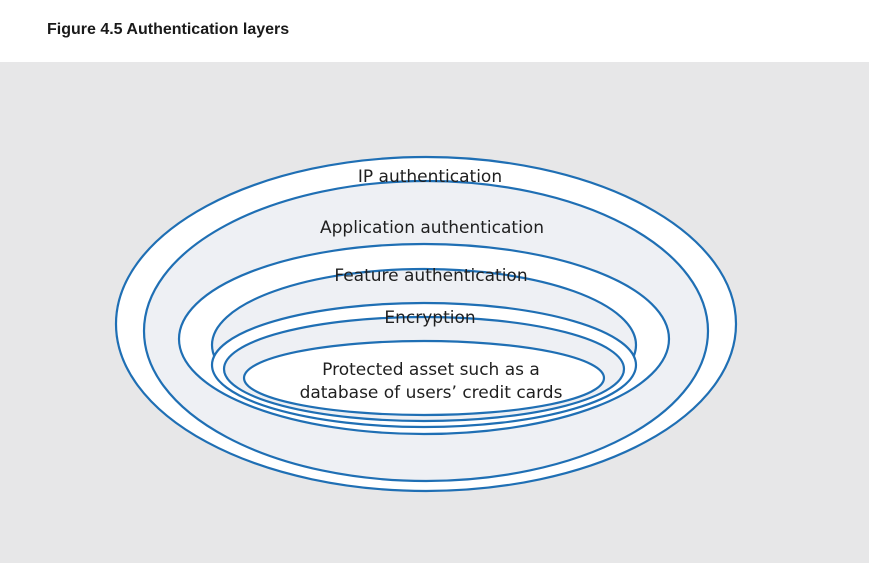 The height and width of the screenshot is (563, 869). What do you see at coordinates (430, 276) in the screenshot?
I see `label-feature-authentication: Feature authentication` at bounding box center [430, 276].